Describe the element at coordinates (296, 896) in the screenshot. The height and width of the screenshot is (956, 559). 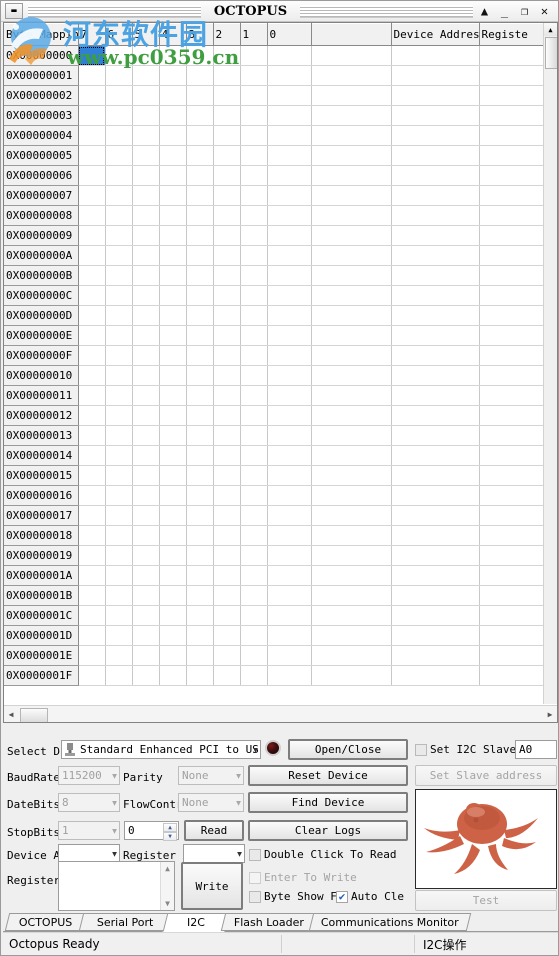
I see `byte-show-checkbox: Byte Show Fo` at that location.